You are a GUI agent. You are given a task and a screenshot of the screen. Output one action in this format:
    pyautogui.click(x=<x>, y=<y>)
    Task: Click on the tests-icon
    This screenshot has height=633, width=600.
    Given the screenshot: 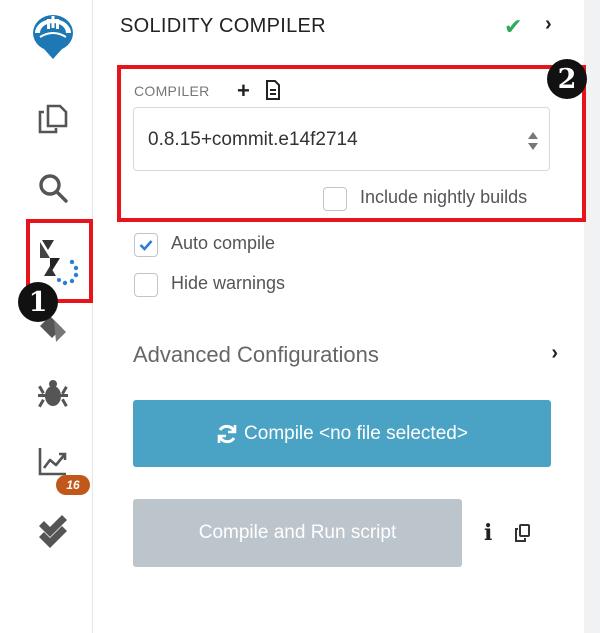 What is the action you would take?
    pyautogui.click(x=53, y=531)
    